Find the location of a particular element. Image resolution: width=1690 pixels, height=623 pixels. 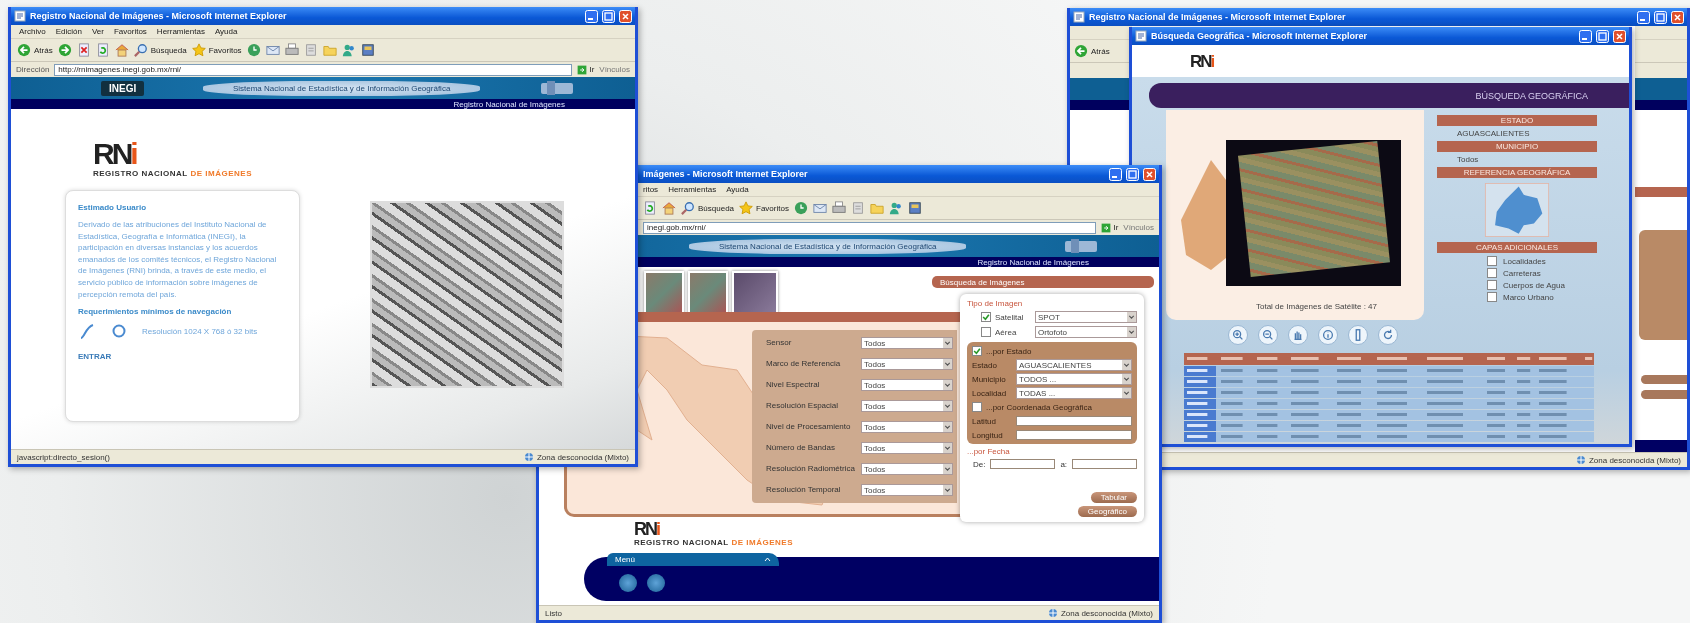

window-title: Búsqueda Geográfica - Microsoft Internet Explorer is located at coordinates (1260, 36).